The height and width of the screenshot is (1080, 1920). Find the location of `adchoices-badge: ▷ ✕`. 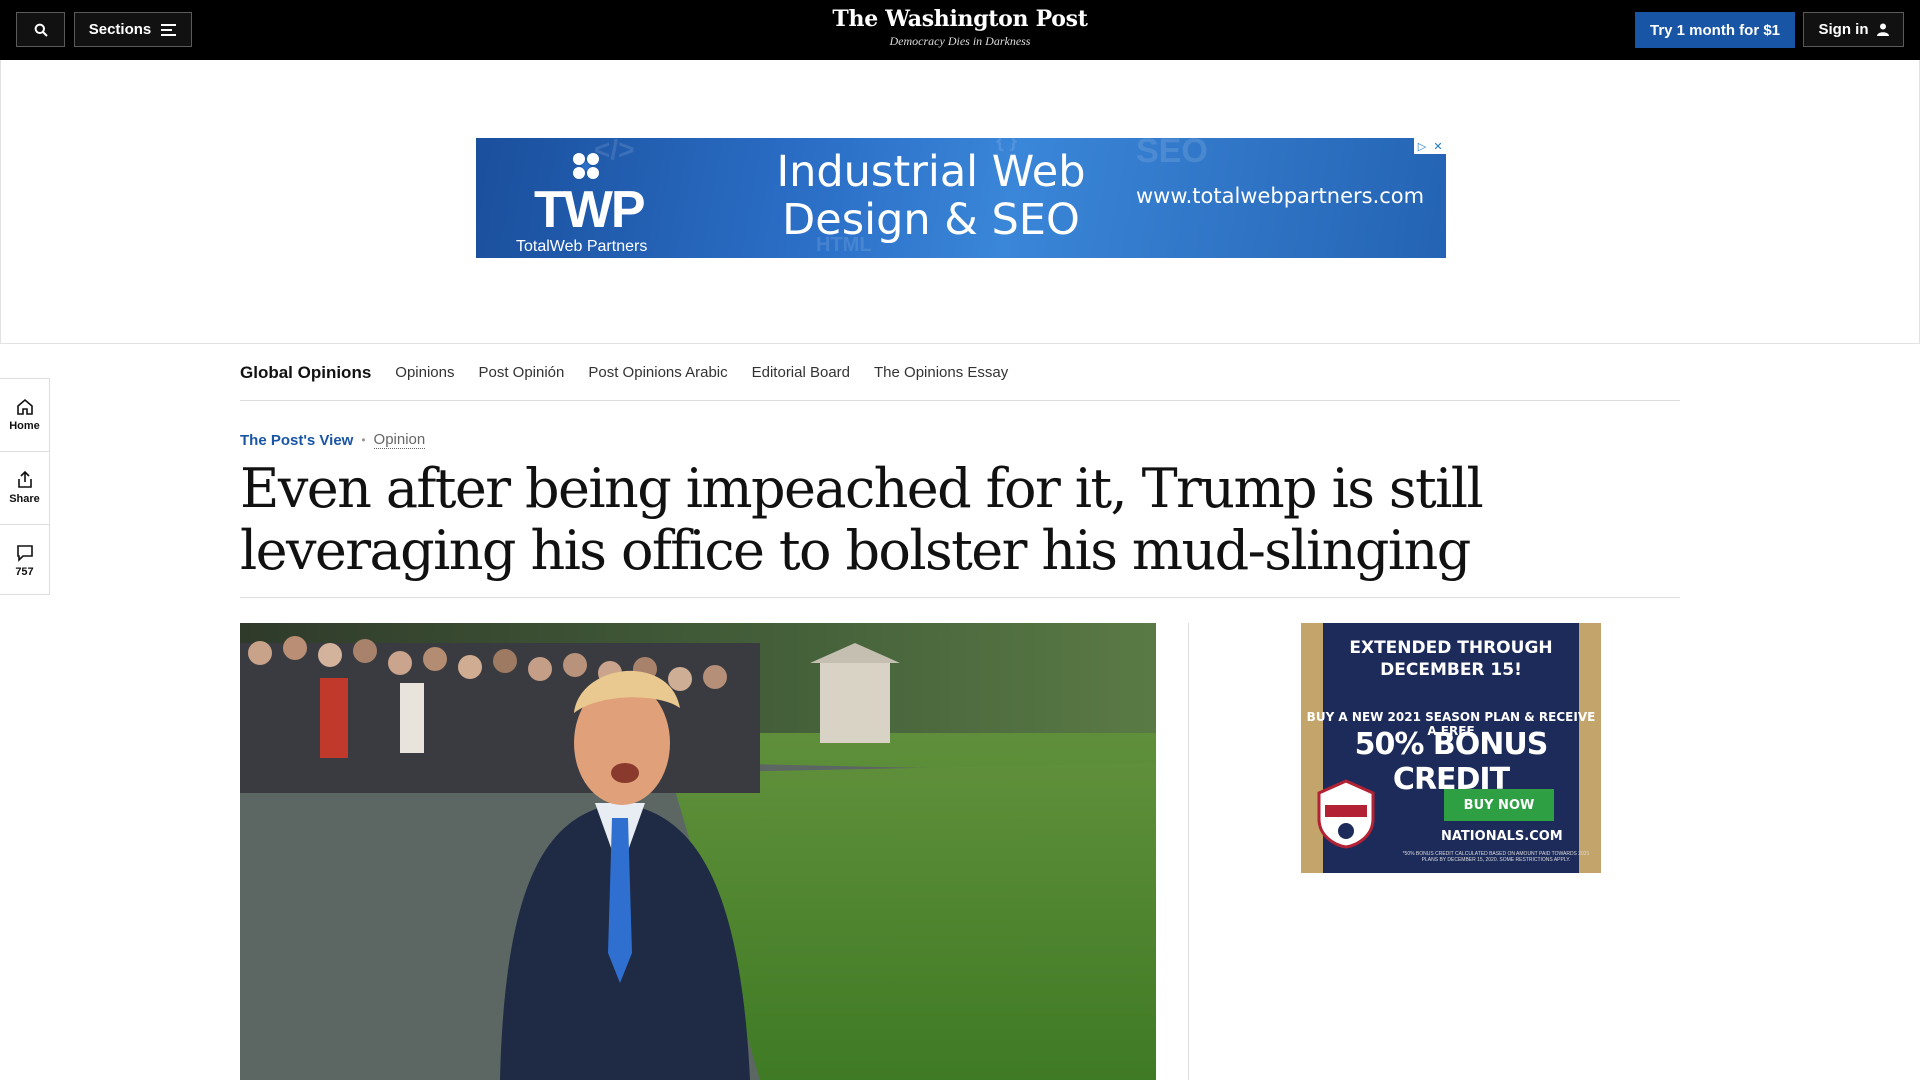

adchoices-badge: ▷ ✕ is located at coordinates (1430, 146).